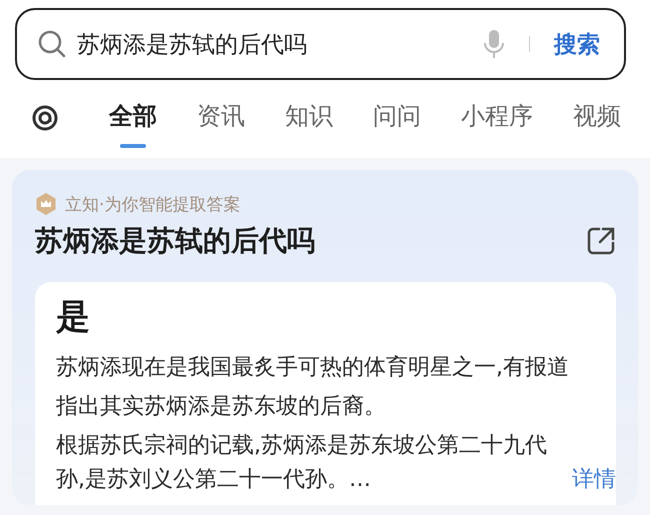 This screenshot has width=650, height=515. I want to click on answer-verdict: 是, so click(73, 317).